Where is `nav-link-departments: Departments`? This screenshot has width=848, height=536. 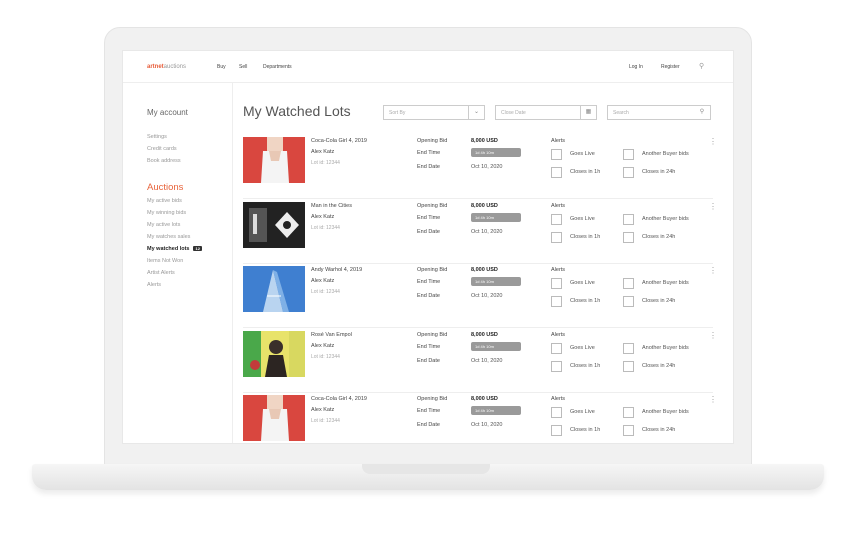 nav-link-departments: Departments is located at coordinates (277, 67).